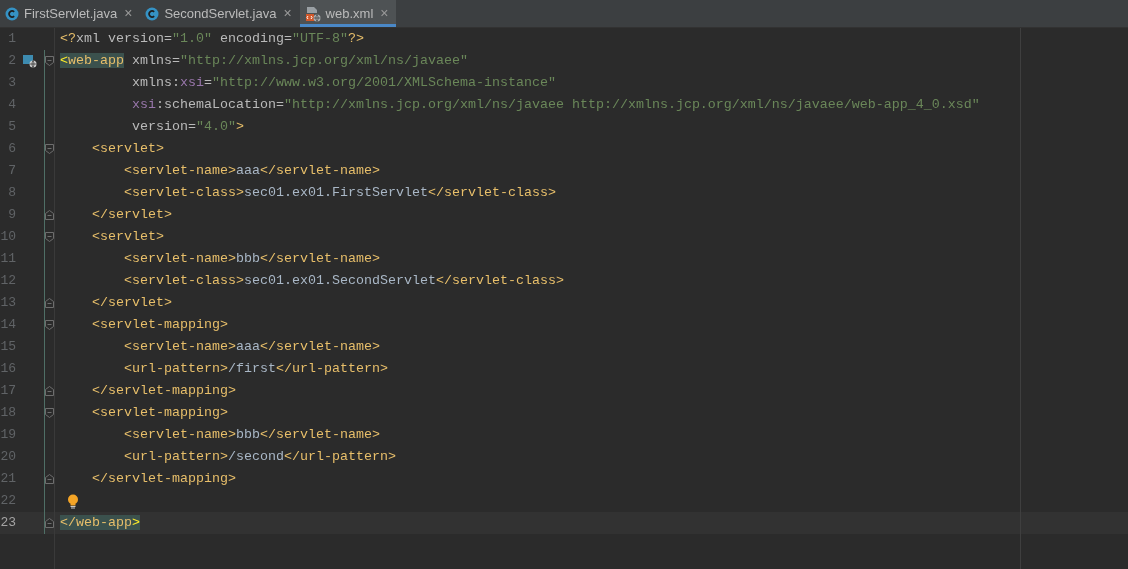 This screenshot has height=569, width=1128. I want to click on line-number: 14, so click(8, 325).